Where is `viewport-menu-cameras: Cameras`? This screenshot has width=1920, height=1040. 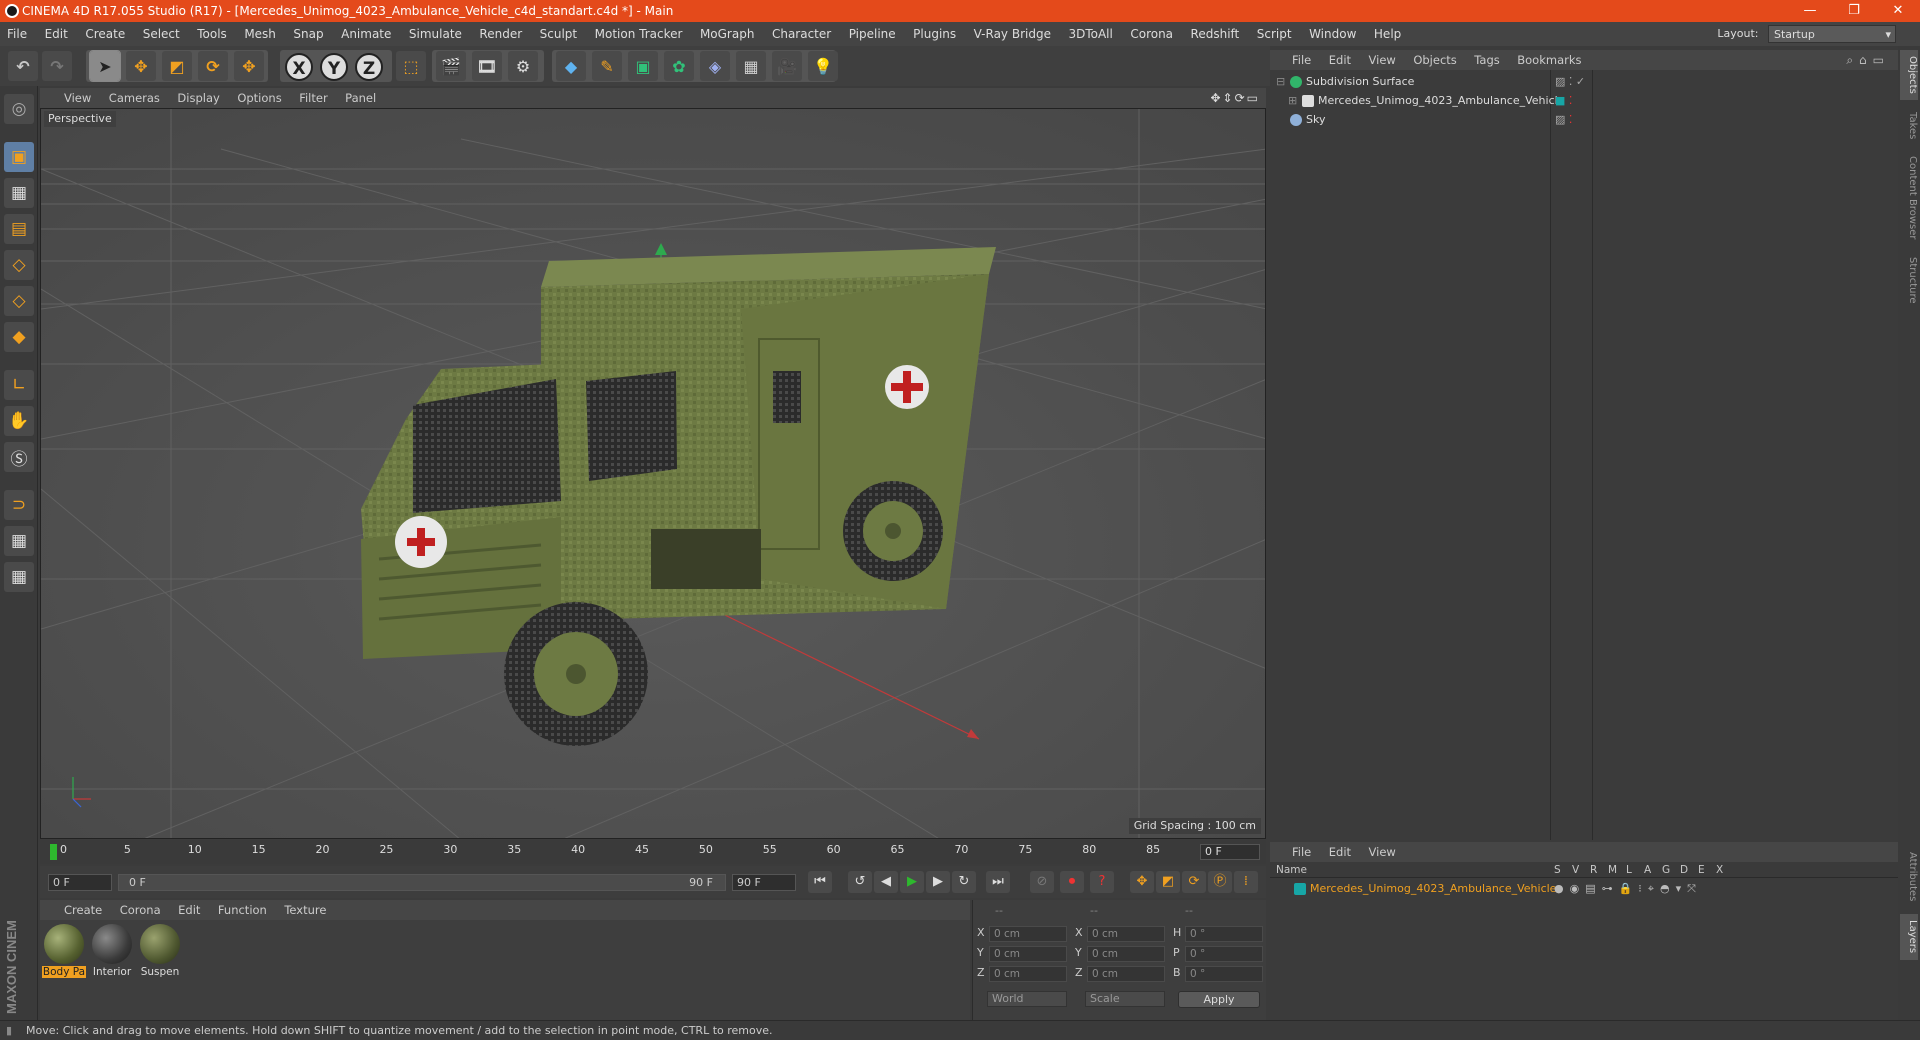
viewport-menu-cameras: Cameras is located at coordinates (134, 98).